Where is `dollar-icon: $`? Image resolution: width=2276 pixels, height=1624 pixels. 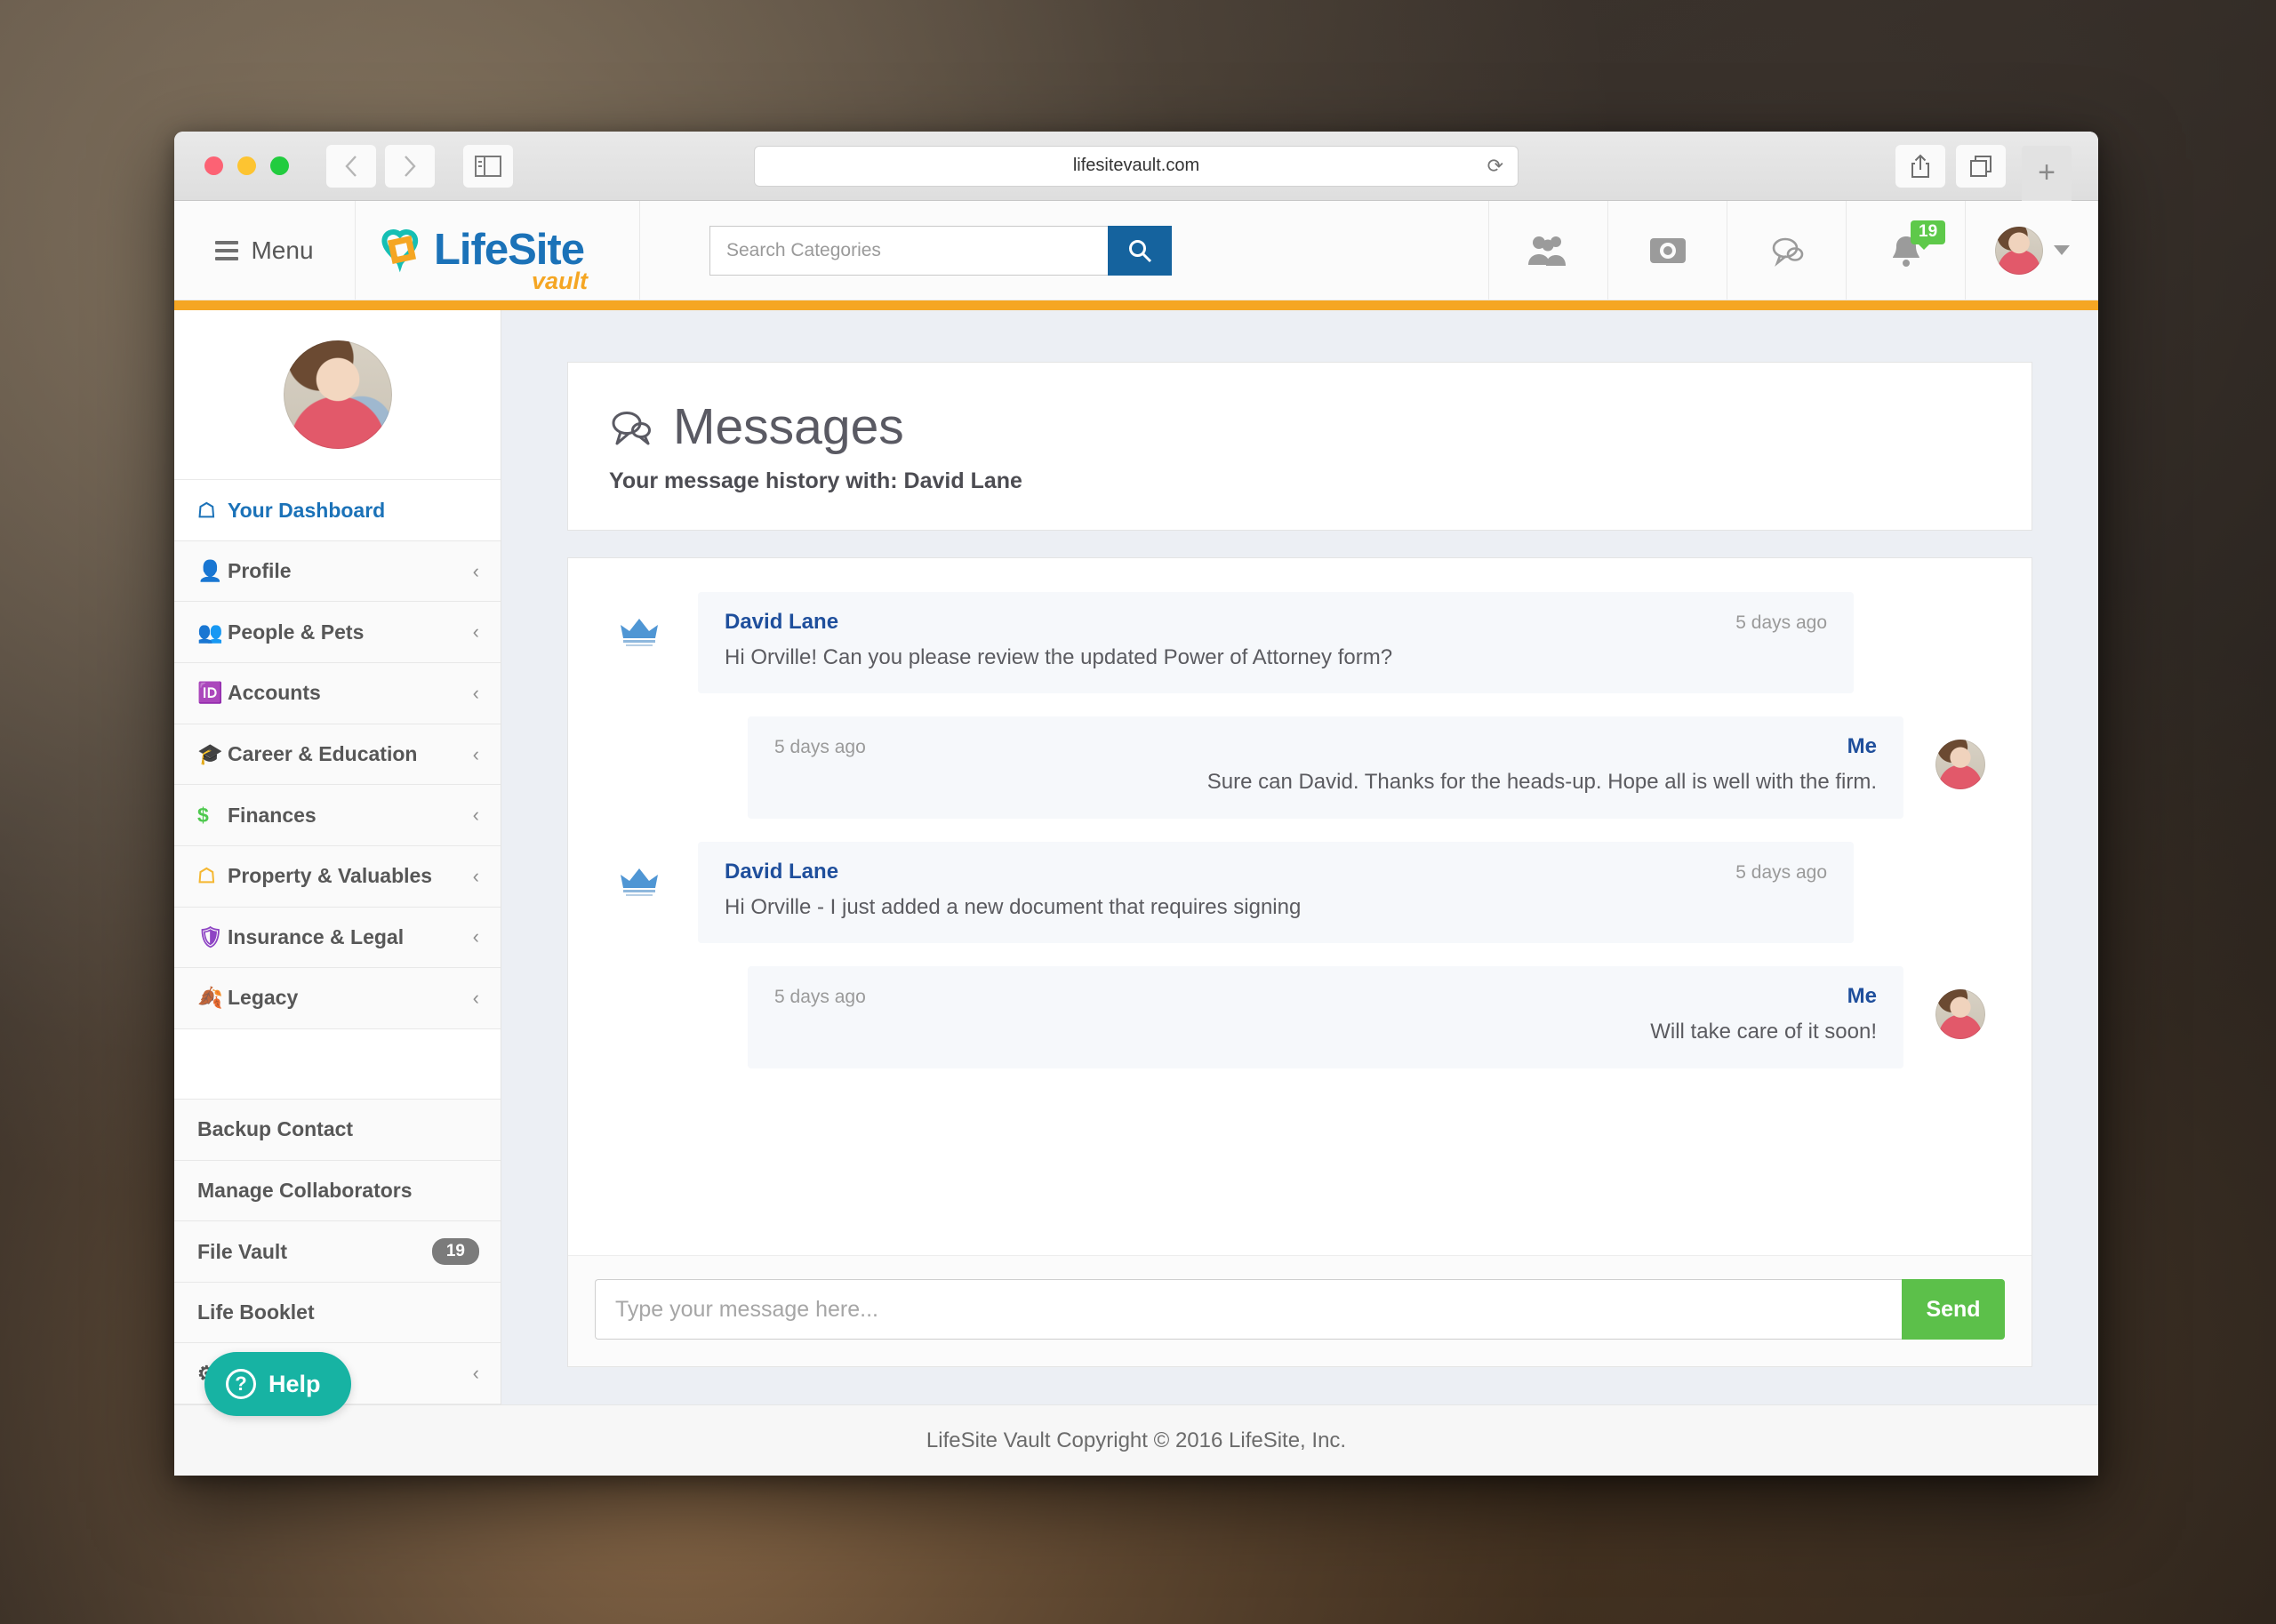 dollar-icon: $ is located at coordinates (203, 815).